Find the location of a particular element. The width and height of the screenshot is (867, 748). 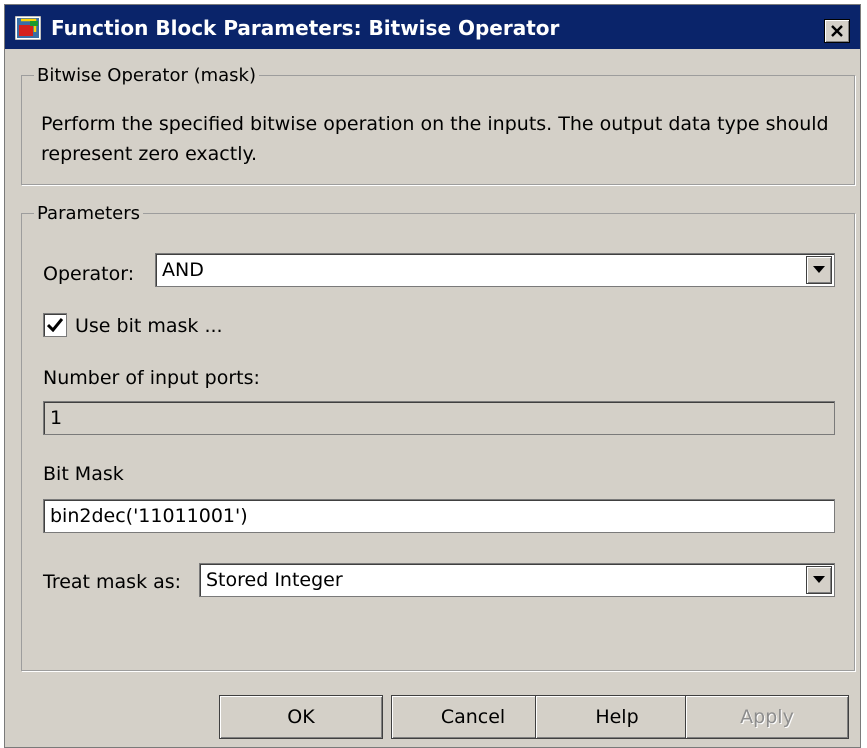

operator-dropdown-button is located at coordinates (819, 270).